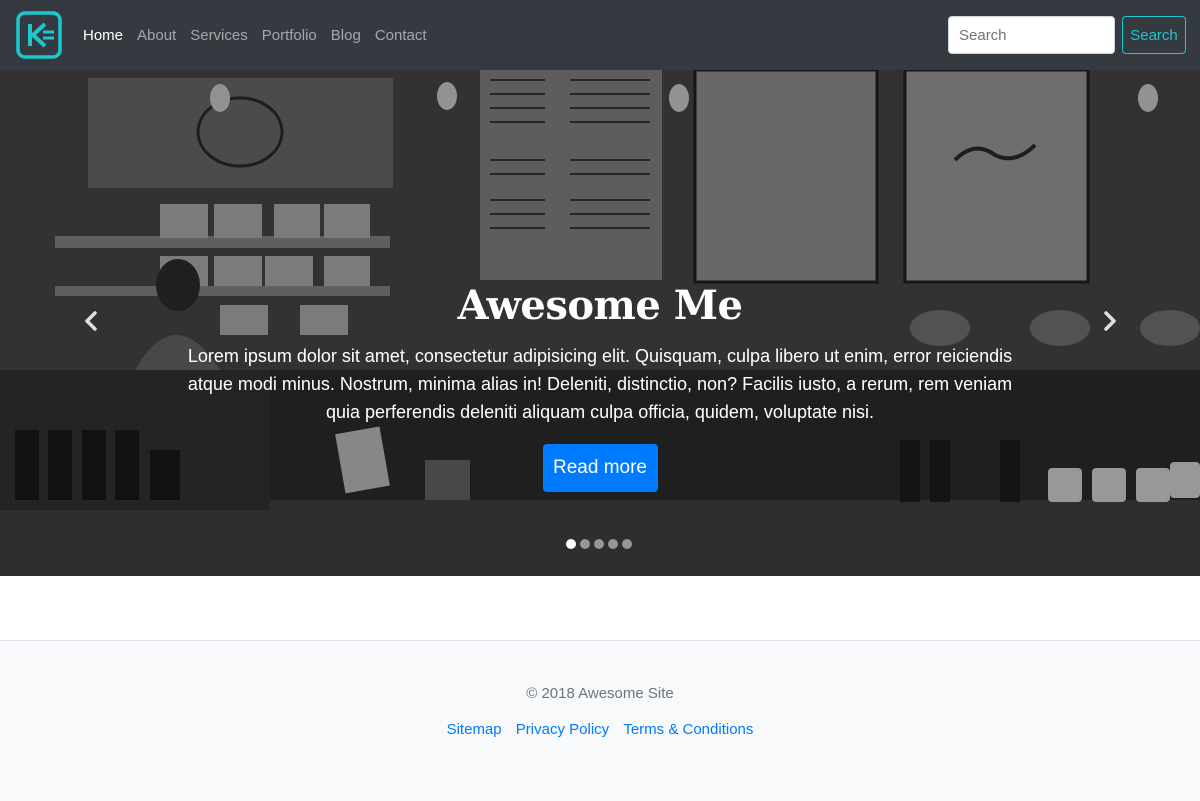 The image size is (1200, 801). Describe the element at coordinates (401, 35) in the screenshot. I see `nav-link-contact: Contact` at that location.